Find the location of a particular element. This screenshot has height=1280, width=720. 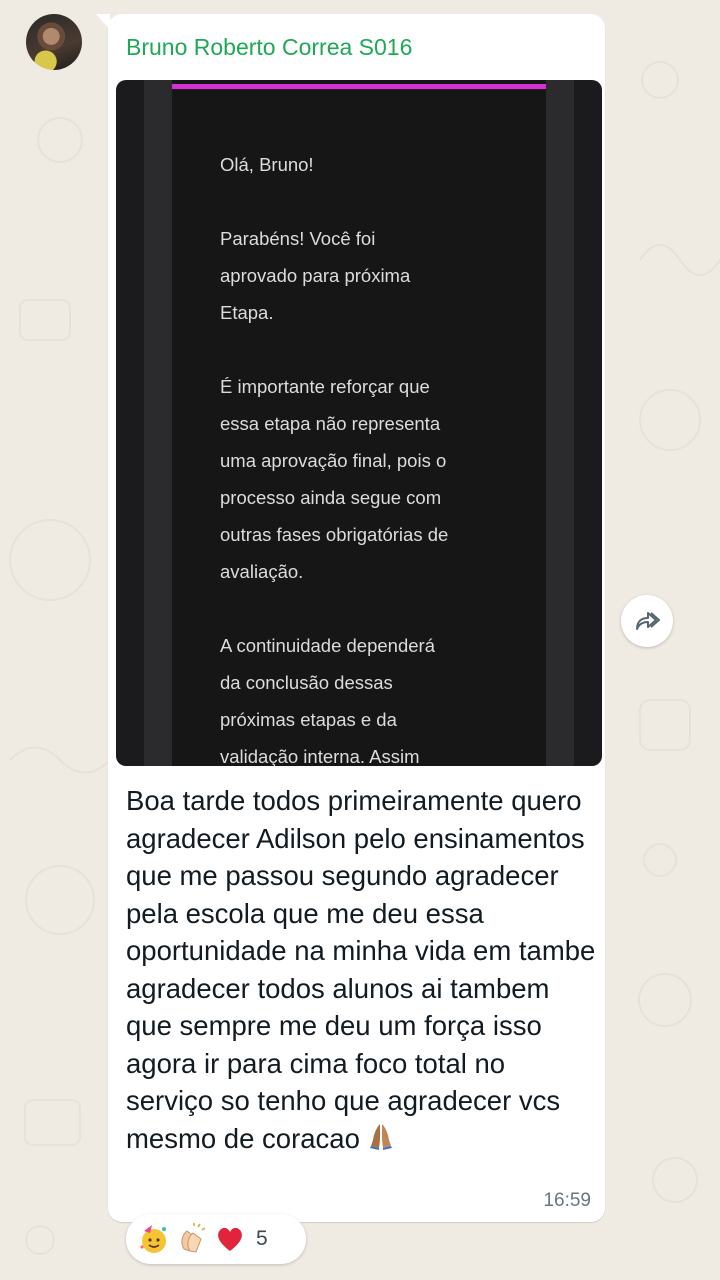

party-face-icon is located at coordinates (153, 1239).